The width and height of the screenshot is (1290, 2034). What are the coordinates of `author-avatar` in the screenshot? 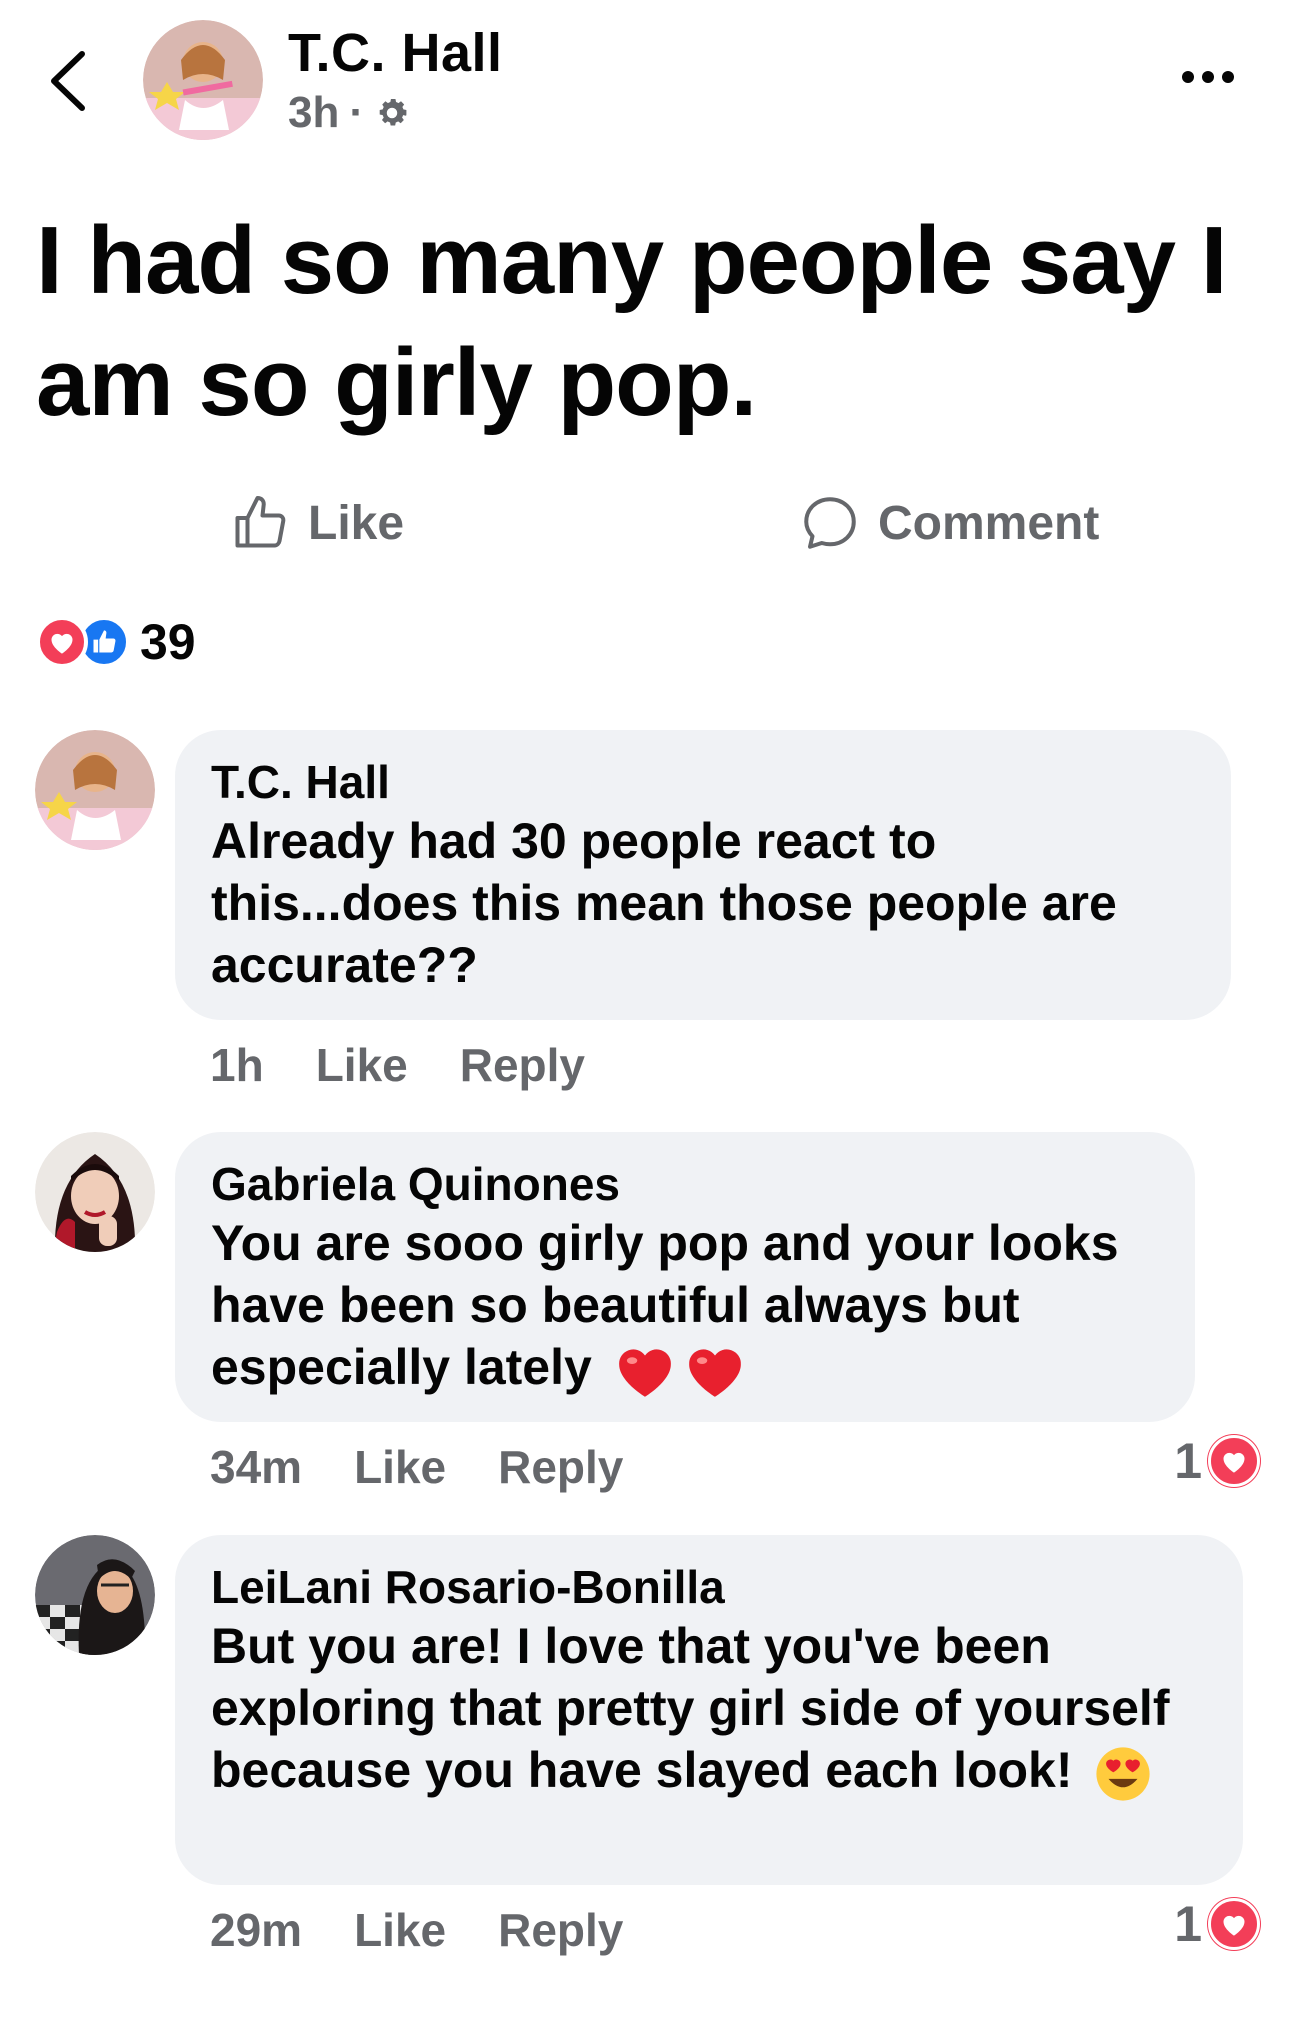 It's located at (203, 80).